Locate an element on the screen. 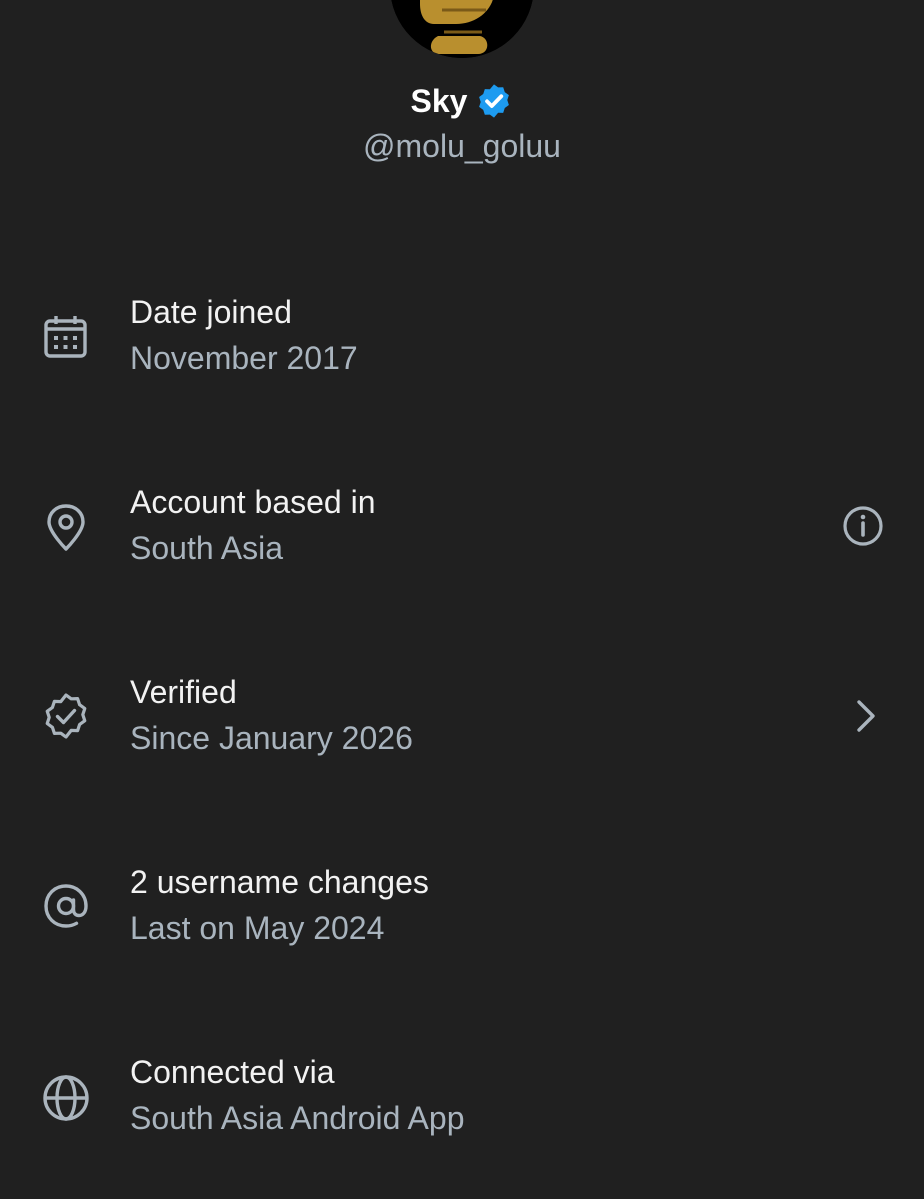 This screenshot has height=1199, width=924. info-row-verified: Verified Since January 2026 is located at coordinates (462, 725).